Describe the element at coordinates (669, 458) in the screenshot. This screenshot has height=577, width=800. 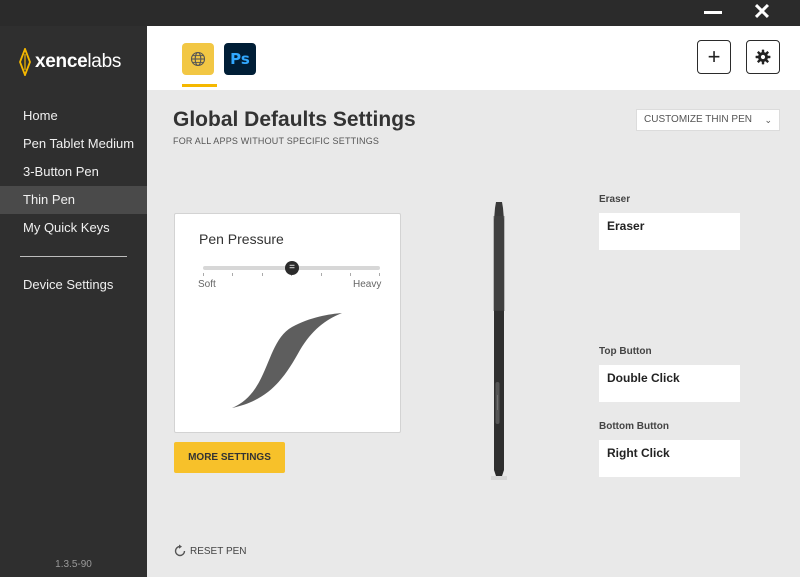
I see `bottom-button-setting: Right Click` at that location.